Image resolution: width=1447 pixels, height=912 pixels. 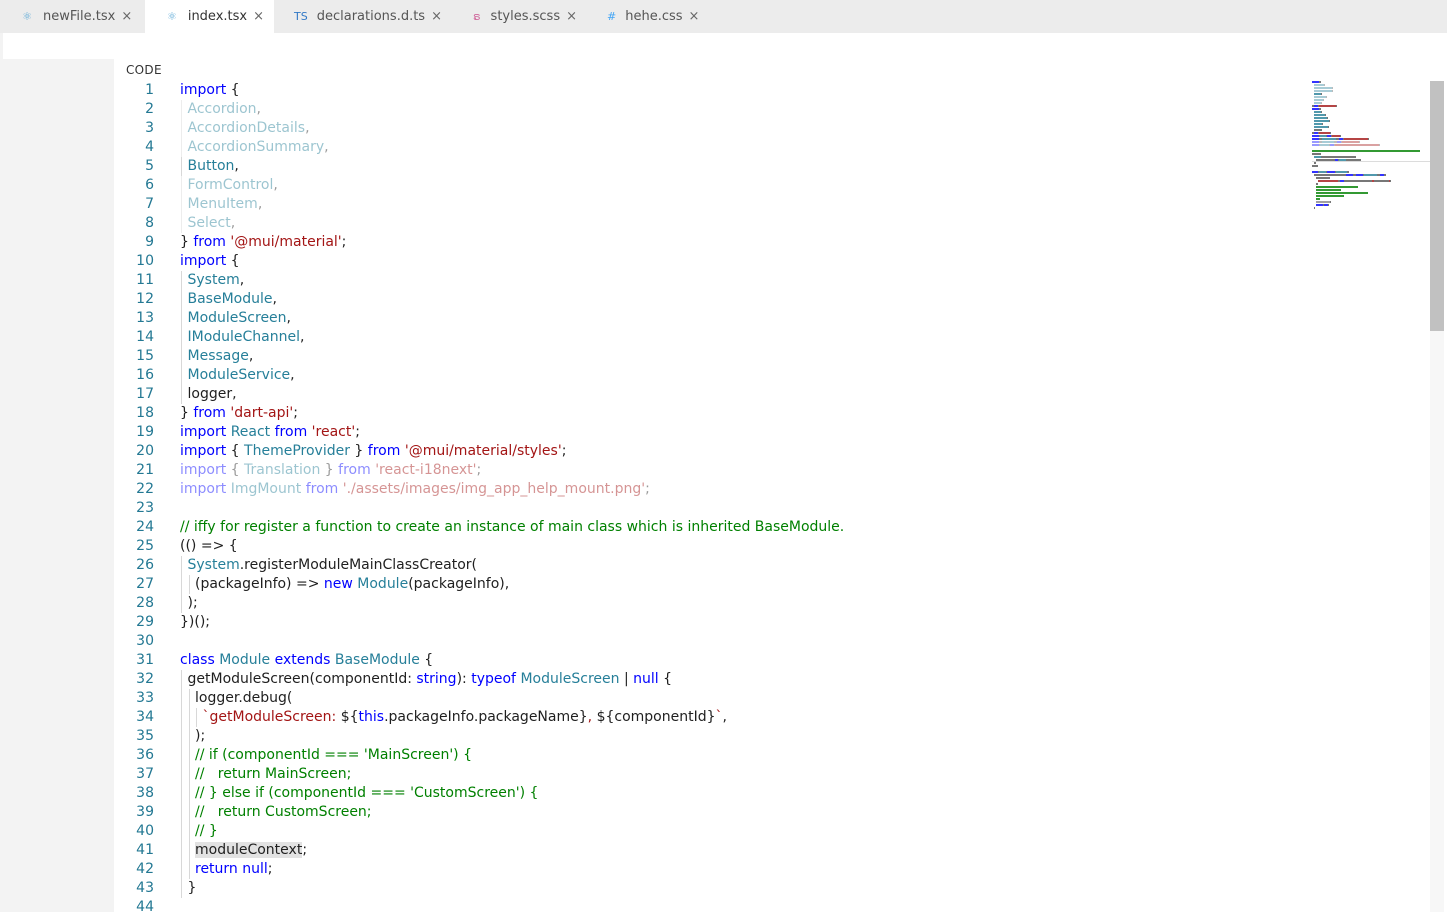 I want to click on code-line: BaseModule,, so click(x=745, y=299).